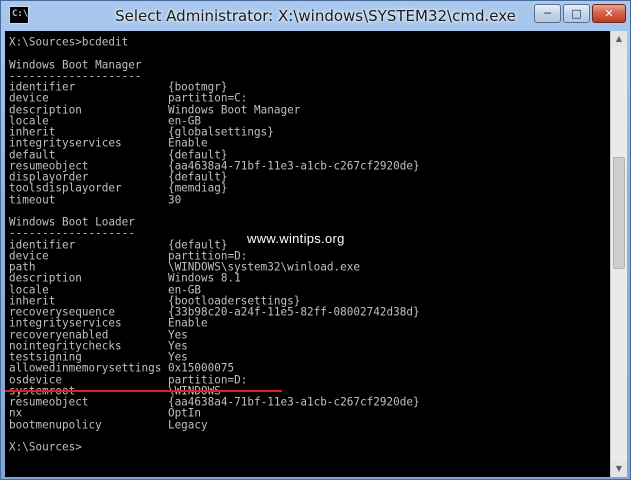  I want to click on console-line: X:\Sources>, so click(45, 446).